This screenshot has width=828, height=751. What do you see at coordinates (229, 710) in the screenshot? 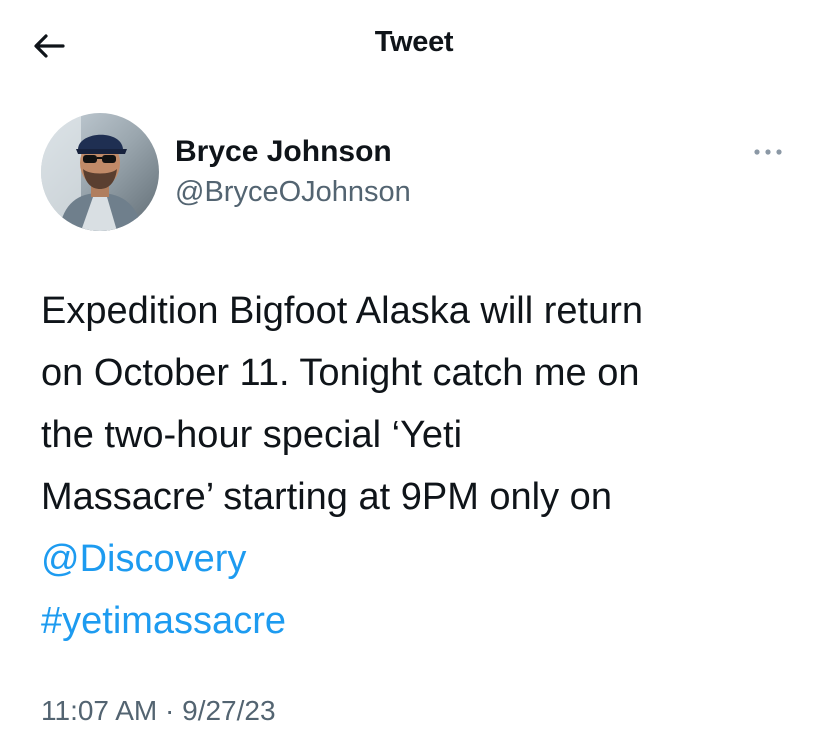
I see `tweet-date: 9/27/23` at bounding box center [229, 710].